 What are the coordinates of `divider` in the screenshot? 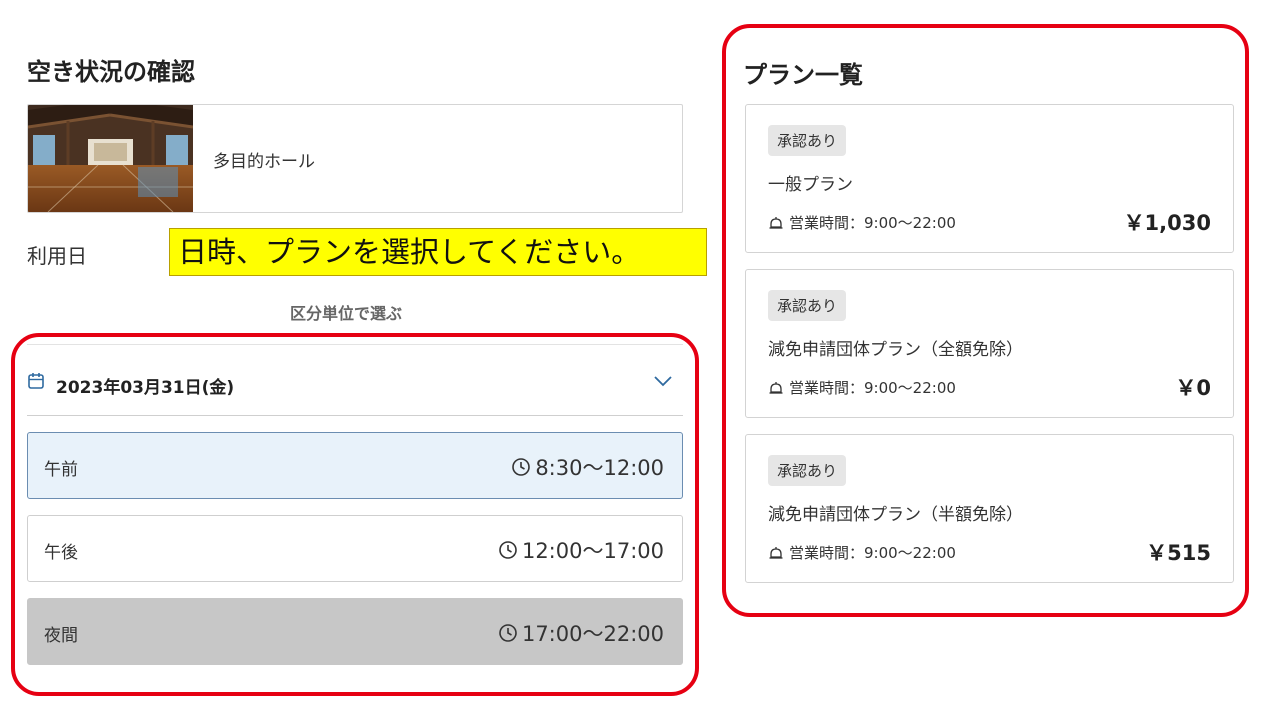 It's located at (355, 344).